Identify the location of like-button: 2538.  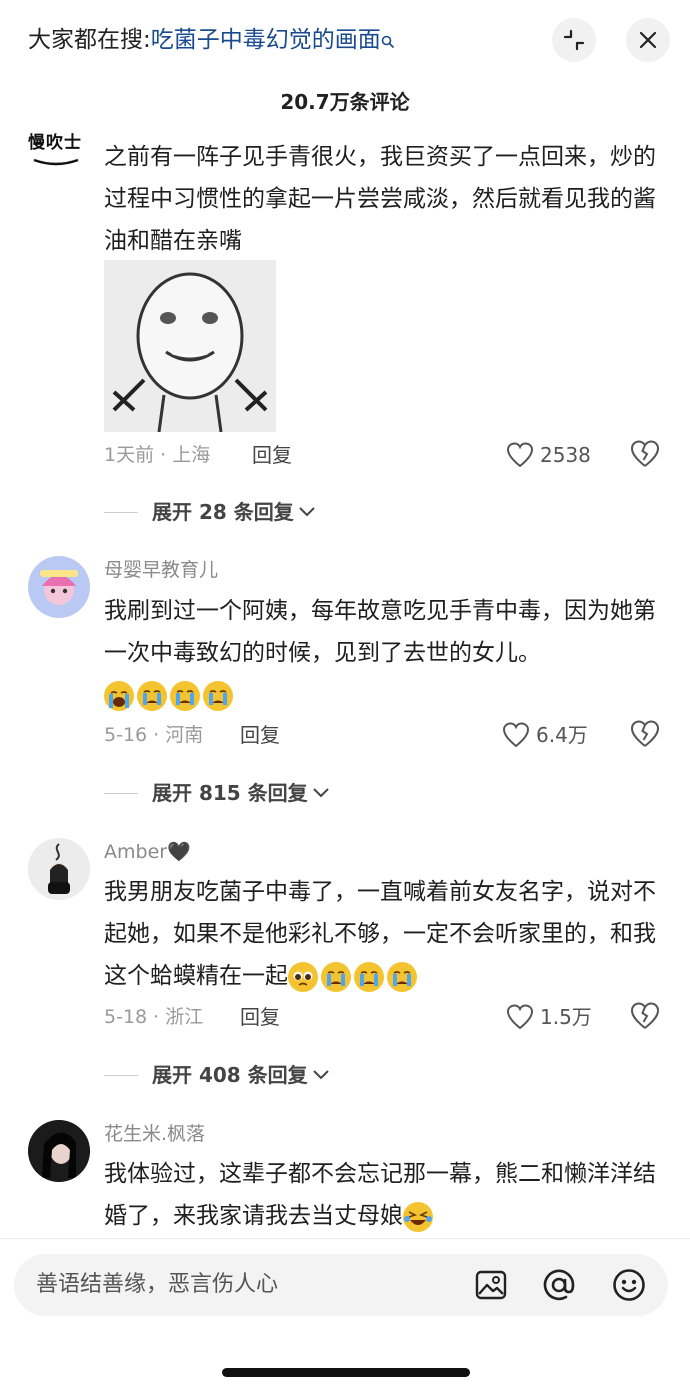
(548, 455).